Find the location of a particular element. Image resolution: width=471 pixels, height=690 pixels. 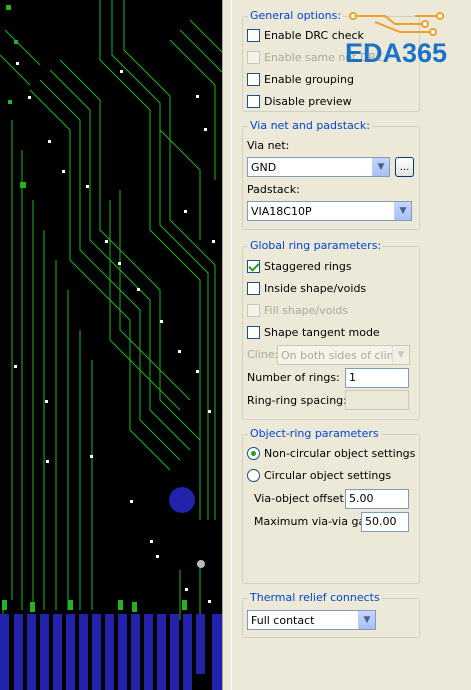

non-circular-label: Non-circular object settings is located at coordinates (340, 453).